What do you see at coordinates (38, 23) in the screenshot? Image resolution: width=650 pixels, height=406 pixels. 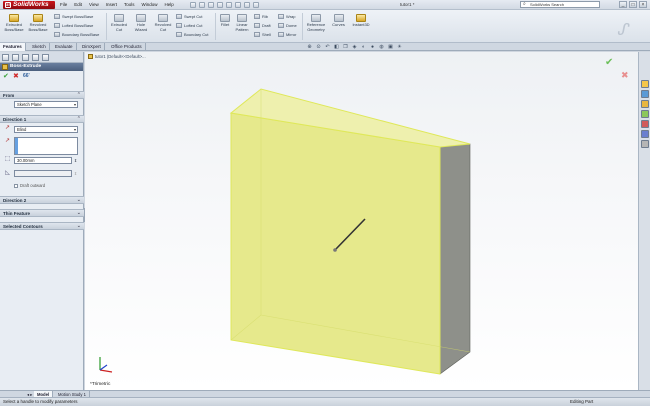 I see `revolved-boss-button: Revolved Boss/Base` at bounding box center [38, 23].